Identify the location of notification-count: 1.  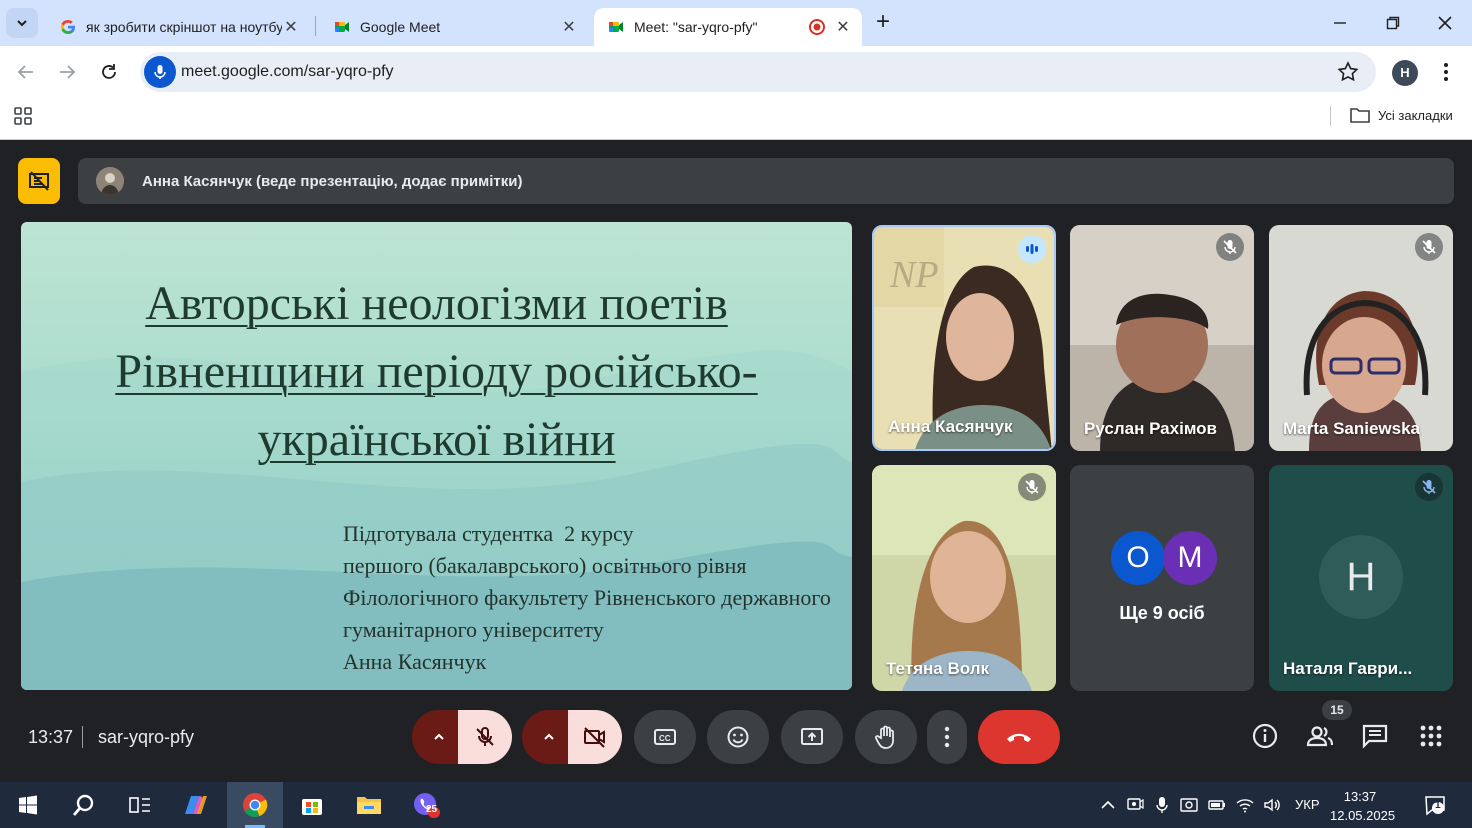
(1438, 805).